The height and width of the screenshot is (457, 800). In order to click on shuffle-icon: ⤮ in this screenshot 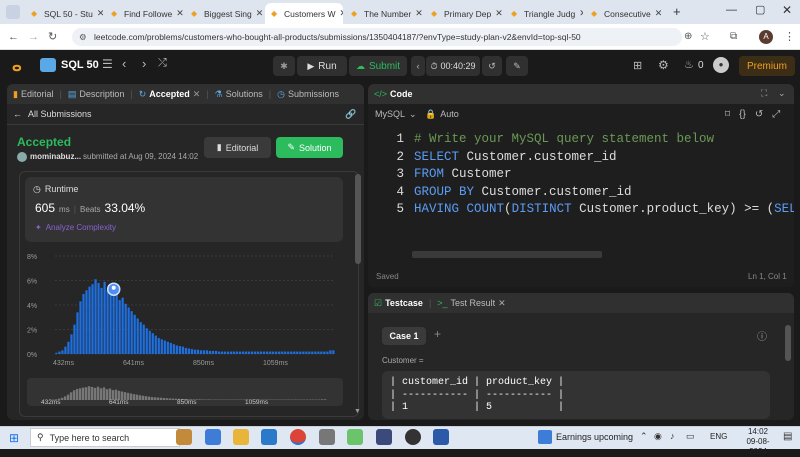, I will do `click(162, 63)`.